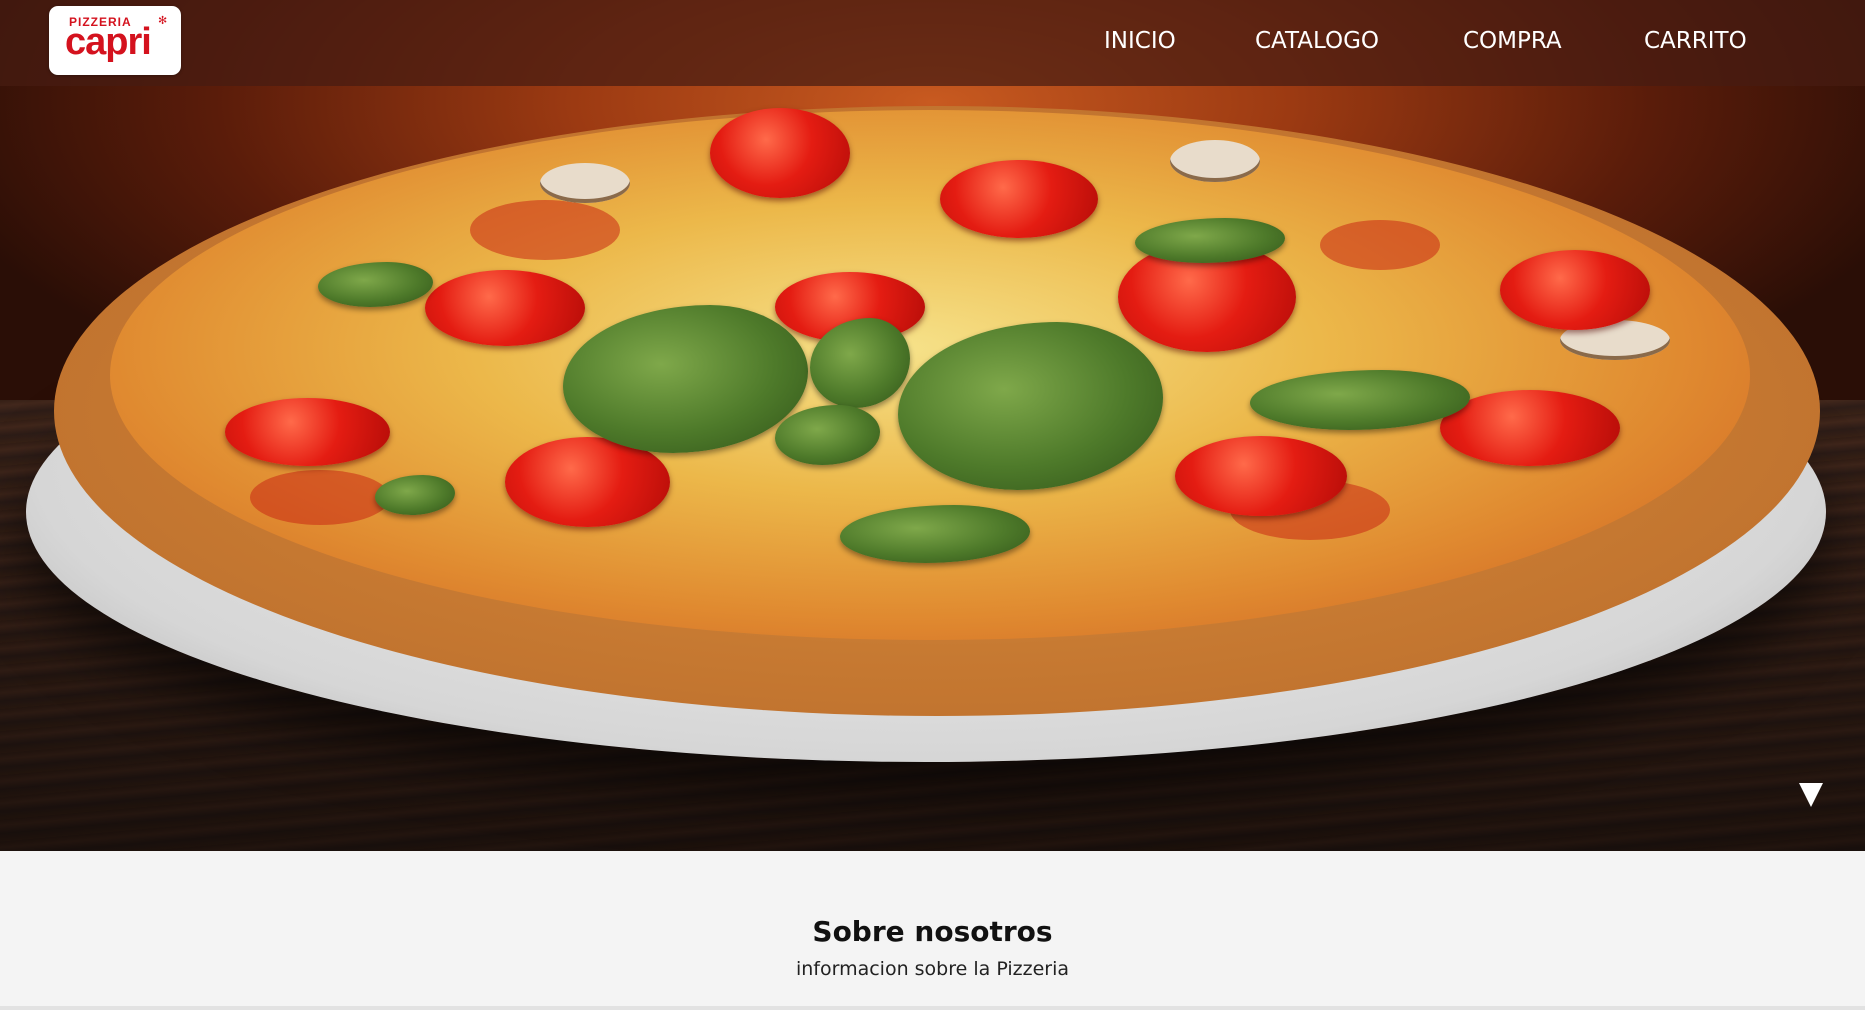 The width and height of the screenshot is (1865, 1010). Describe the element at coordinates (1317, 41) in the screenshot. I see `nav-item-catalogo: CATALOGO` at that location.